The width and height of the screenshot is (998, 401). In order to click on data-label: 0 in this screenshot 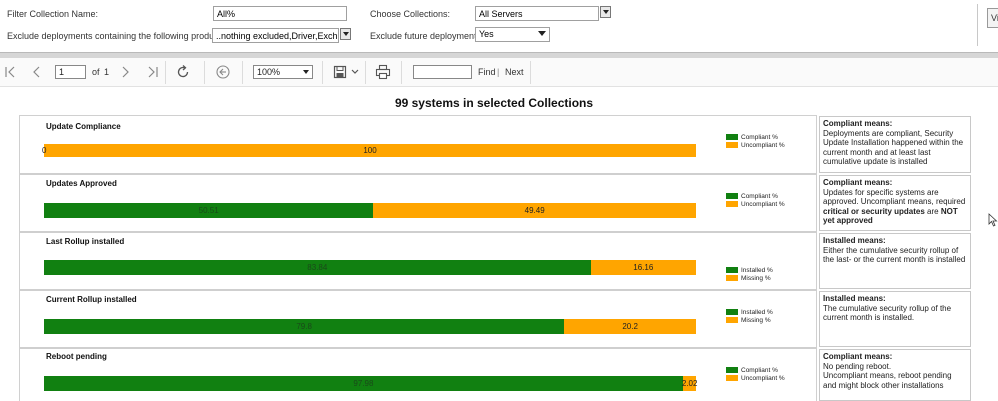, I will do `click(44, 150)`.